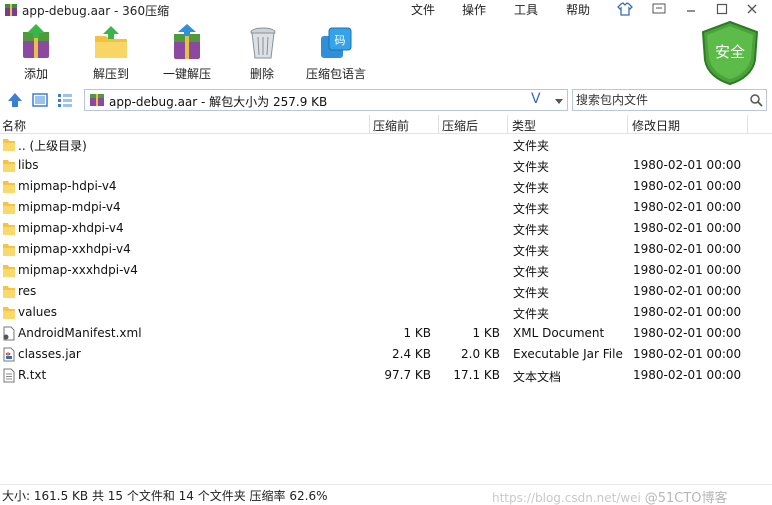 The width and height of the screenshot is (772, 505). What do you see at coordinates (659, 9) in the screenshot?
I see `feedback-icon` at bounding box center [659, 9].